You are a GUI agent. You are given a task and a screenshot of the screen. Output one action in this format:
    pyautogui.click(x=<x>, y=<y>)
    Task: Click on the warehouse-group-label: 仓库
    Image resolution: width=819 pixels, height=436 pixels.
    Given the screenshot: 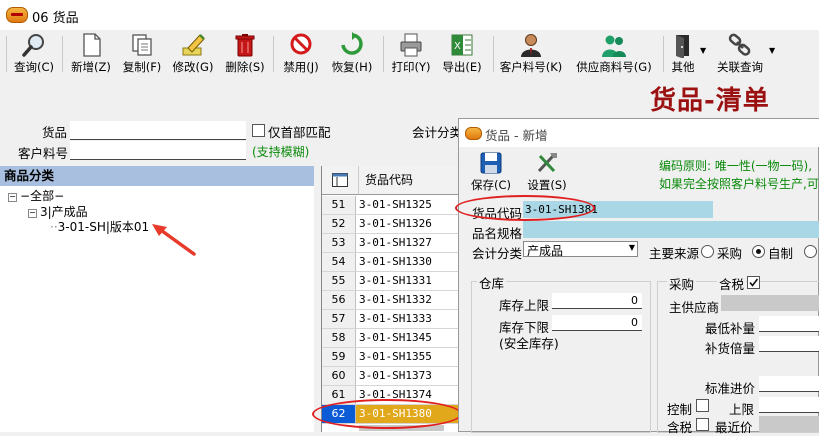 What is the action you would take?
    pyautogui.click(x=492, y=282)
    